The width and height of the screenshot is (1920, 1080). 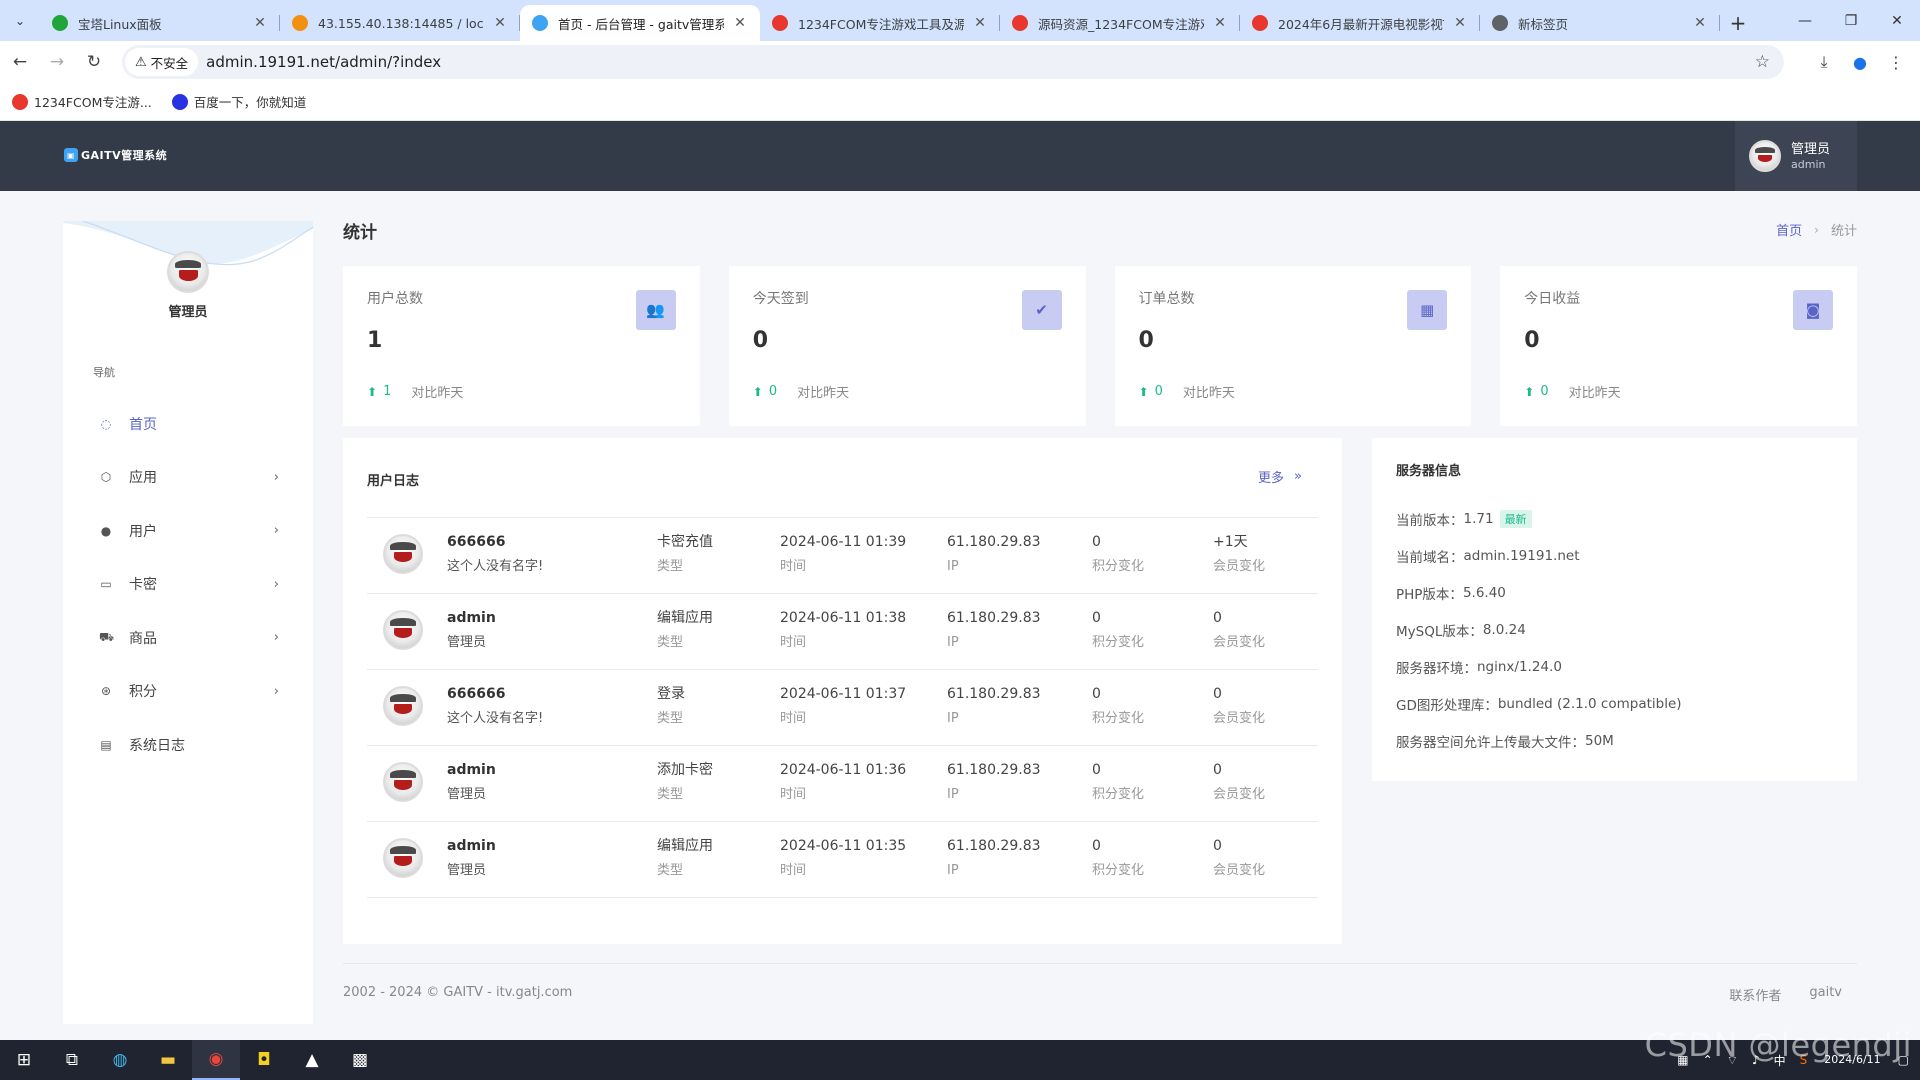 What do you see at coordinates (94, 62) in the screenshot?
I see `reload-icon: ↻` at bounding box center [94, 62].